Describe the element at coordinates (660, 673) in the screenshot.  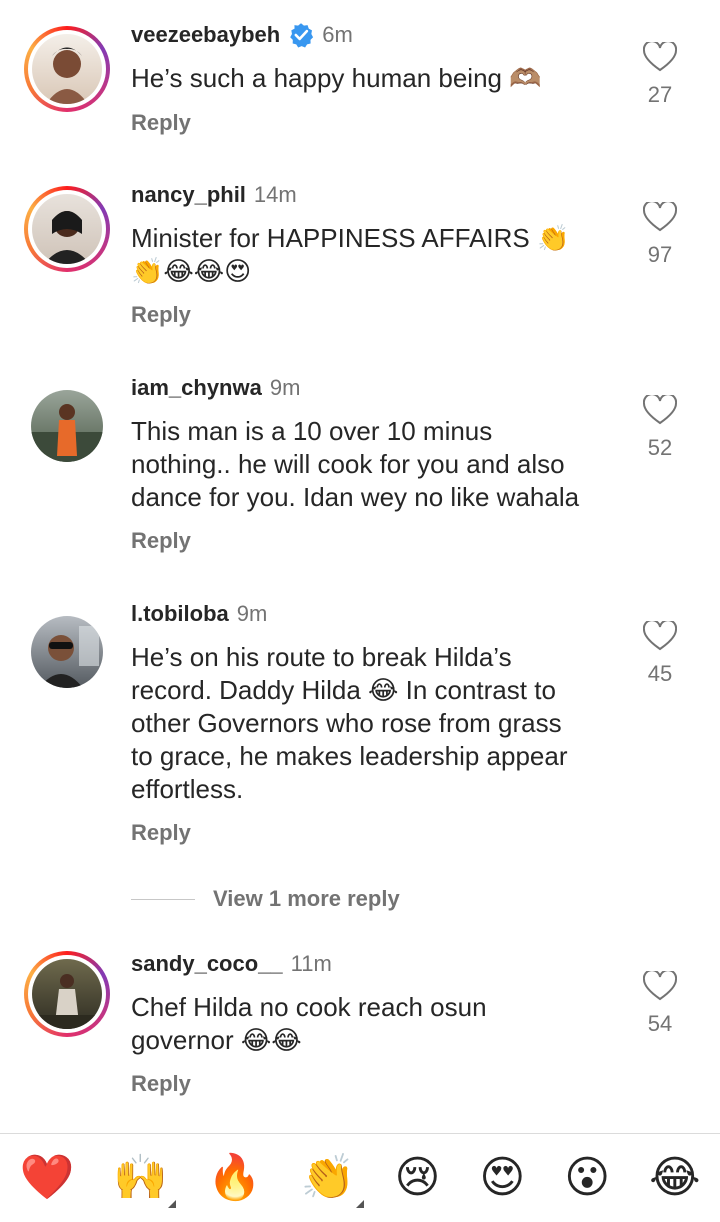
I see `like-count: 45` at that location.